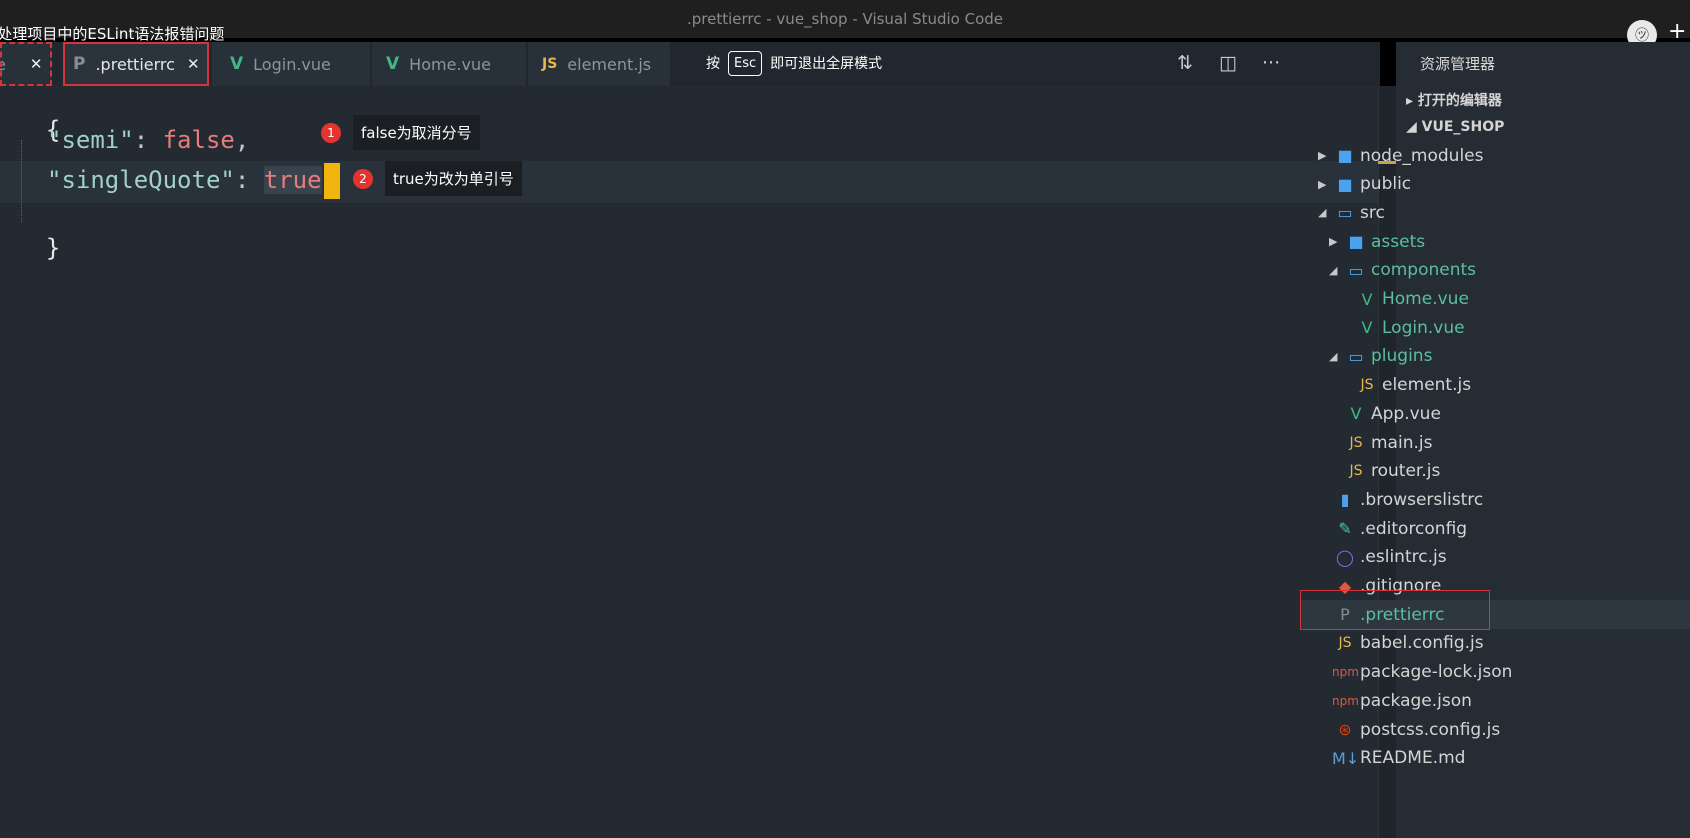  I want to click on tree-item: JS element.js, so click(1405, 385).